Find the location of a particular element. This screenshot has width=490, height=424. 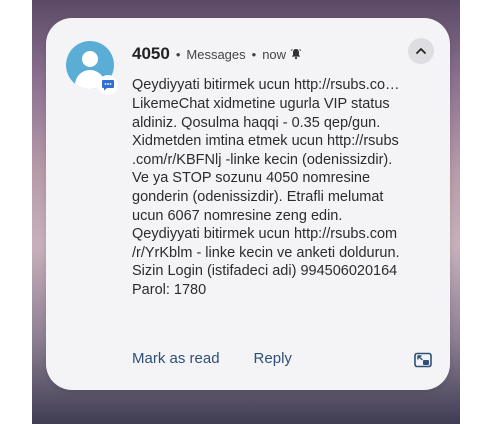

open-in-window-icon is located at coordinates (423, 360).